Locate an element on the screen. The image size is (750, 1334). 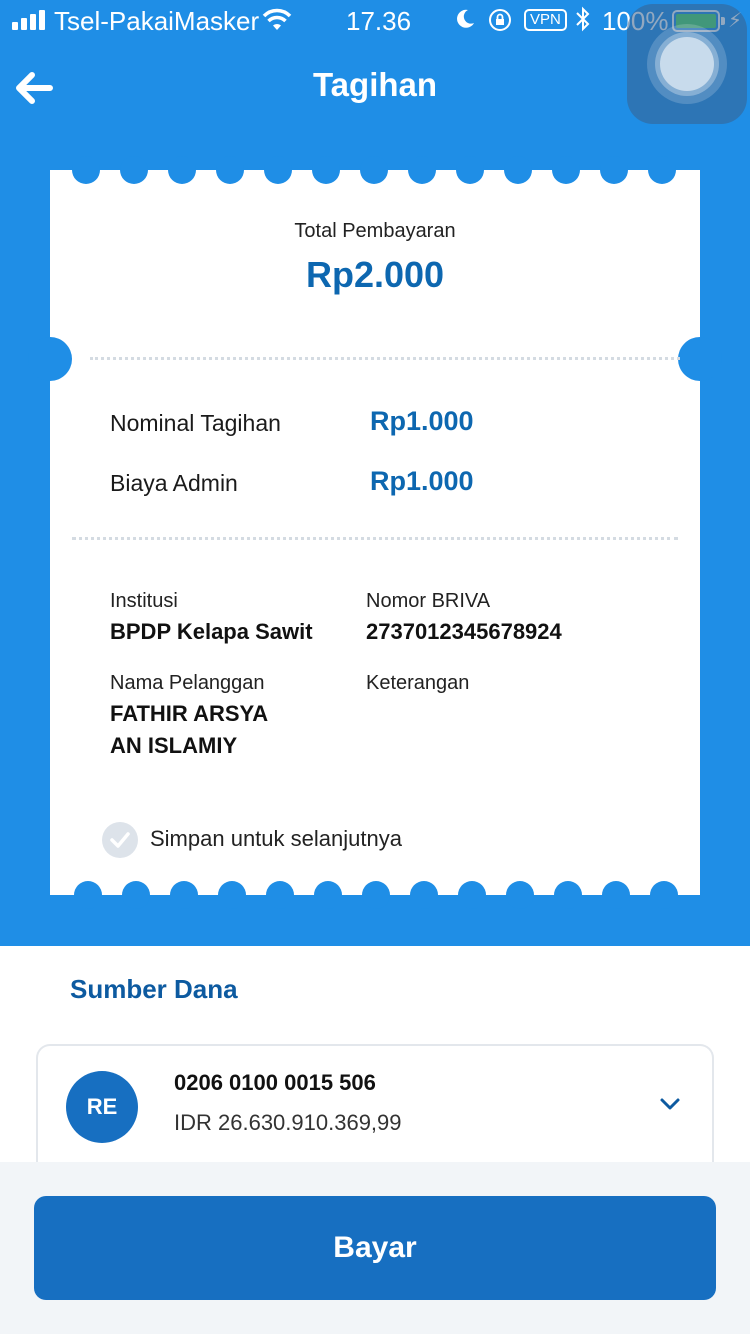
customer-name-label: Nama Pelanggan is located at coordinates (187, 683).